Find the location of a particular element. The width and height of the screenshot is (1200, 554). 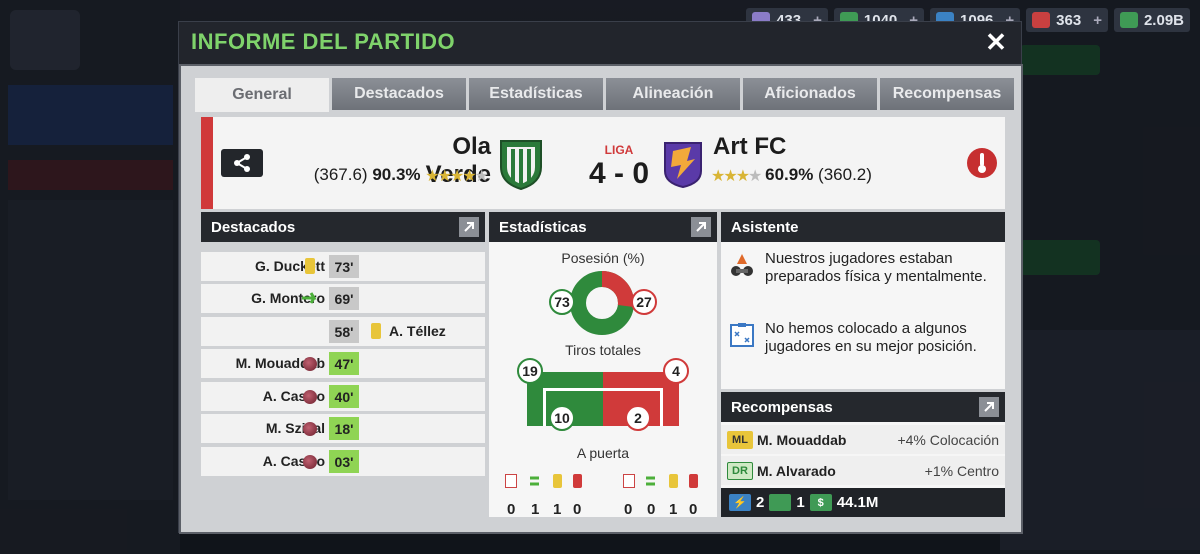

fitness-icon is located at coordinates (742, 265).